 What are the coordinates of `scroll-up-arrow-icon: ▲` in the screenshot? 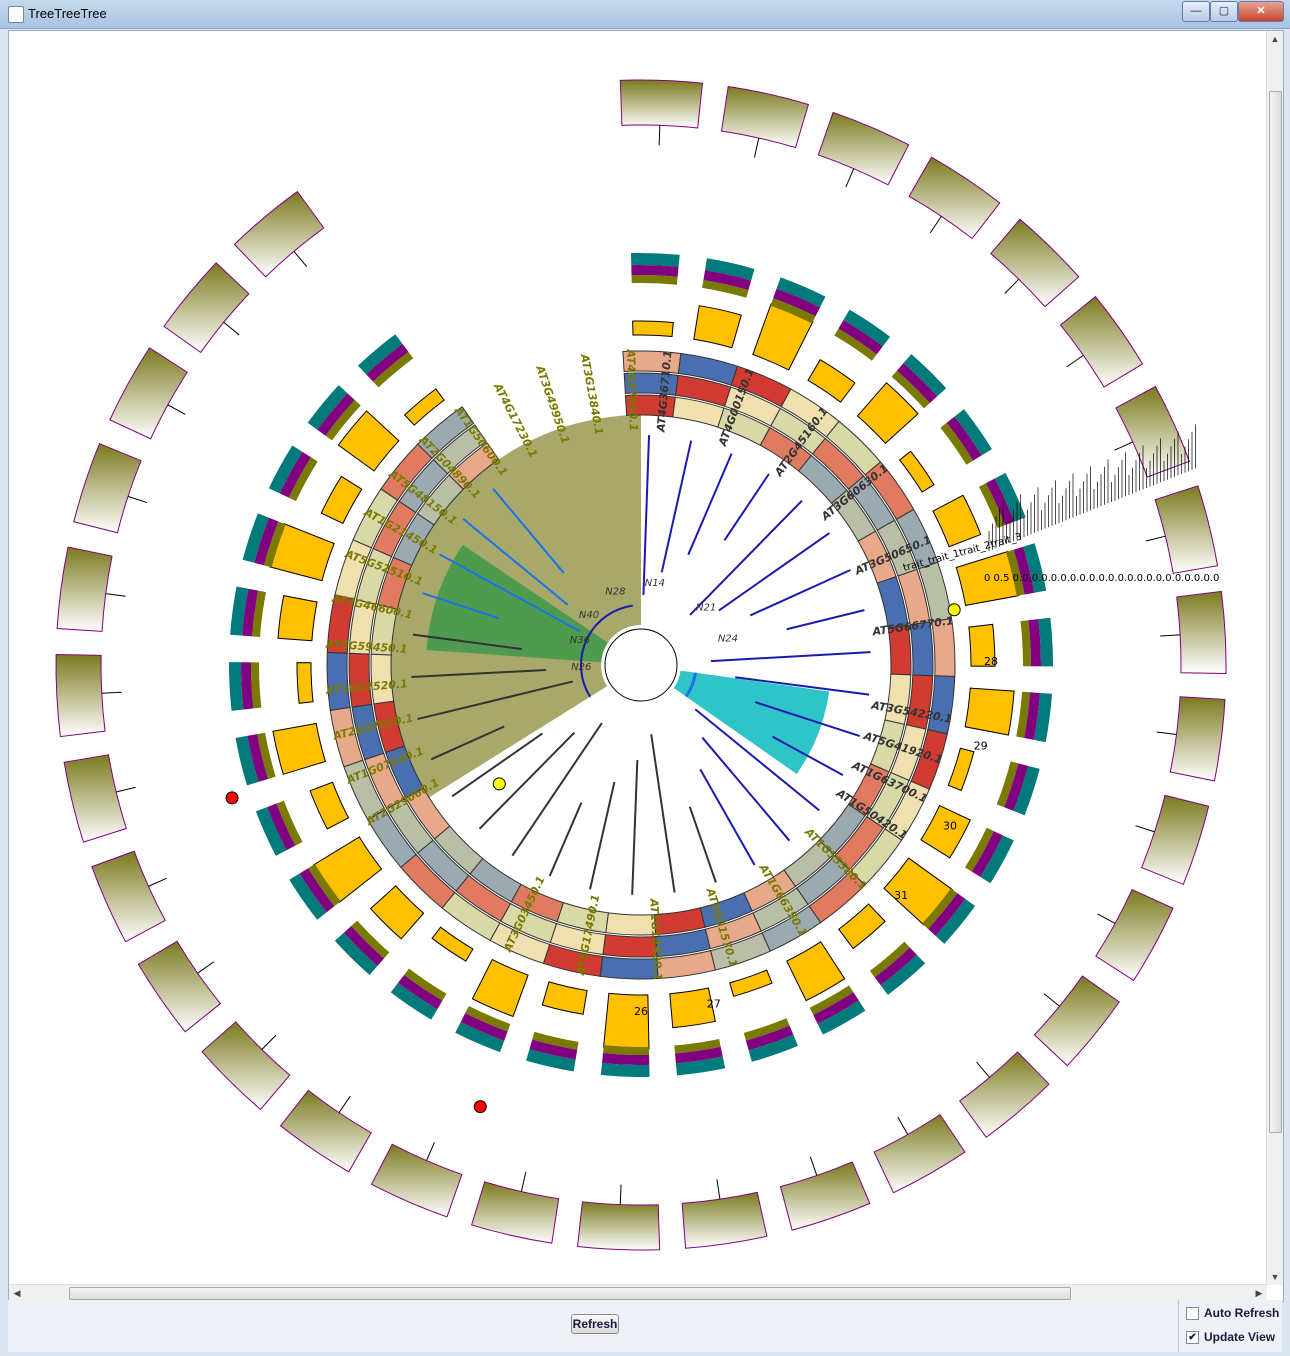 It's located at (1275, 39).